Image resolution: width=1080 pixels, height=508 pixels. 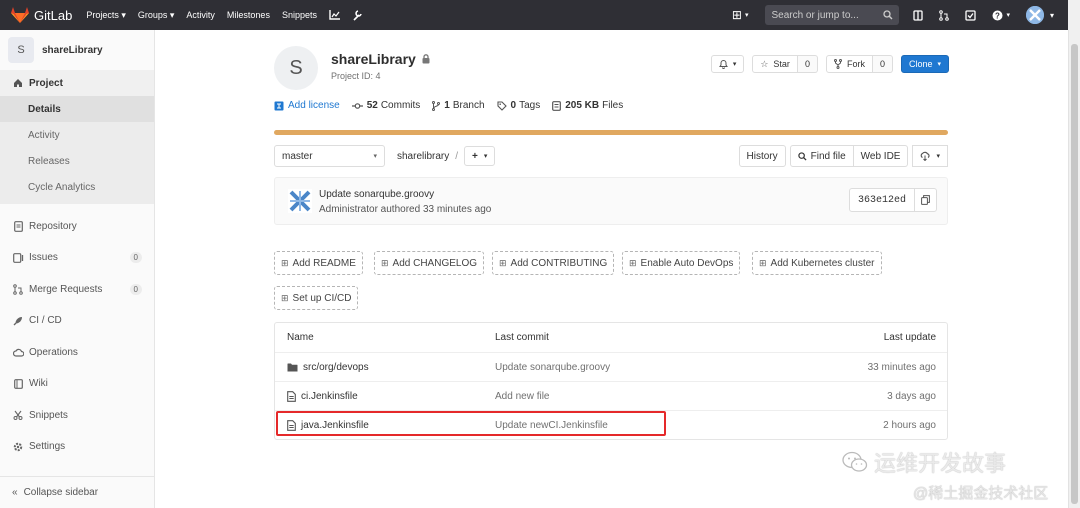 I want to click on file-last-commit: Update sonarqube.groovy, so click(x=552, y=367).